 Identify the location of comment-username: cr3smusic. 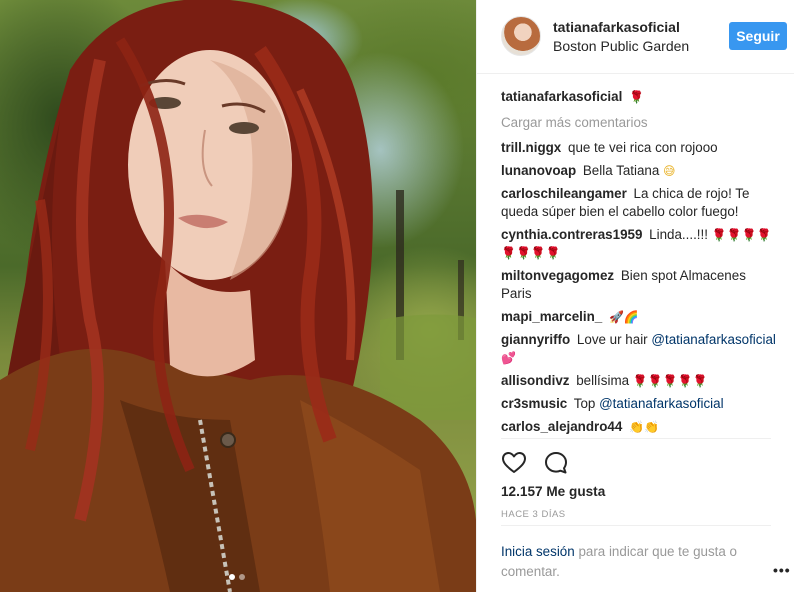
(534, 403).